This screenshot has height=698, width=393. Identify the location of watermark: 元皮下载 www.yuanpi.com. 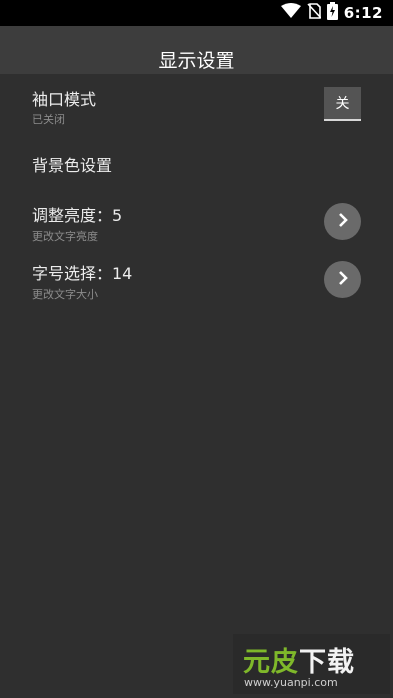
(311, 664).